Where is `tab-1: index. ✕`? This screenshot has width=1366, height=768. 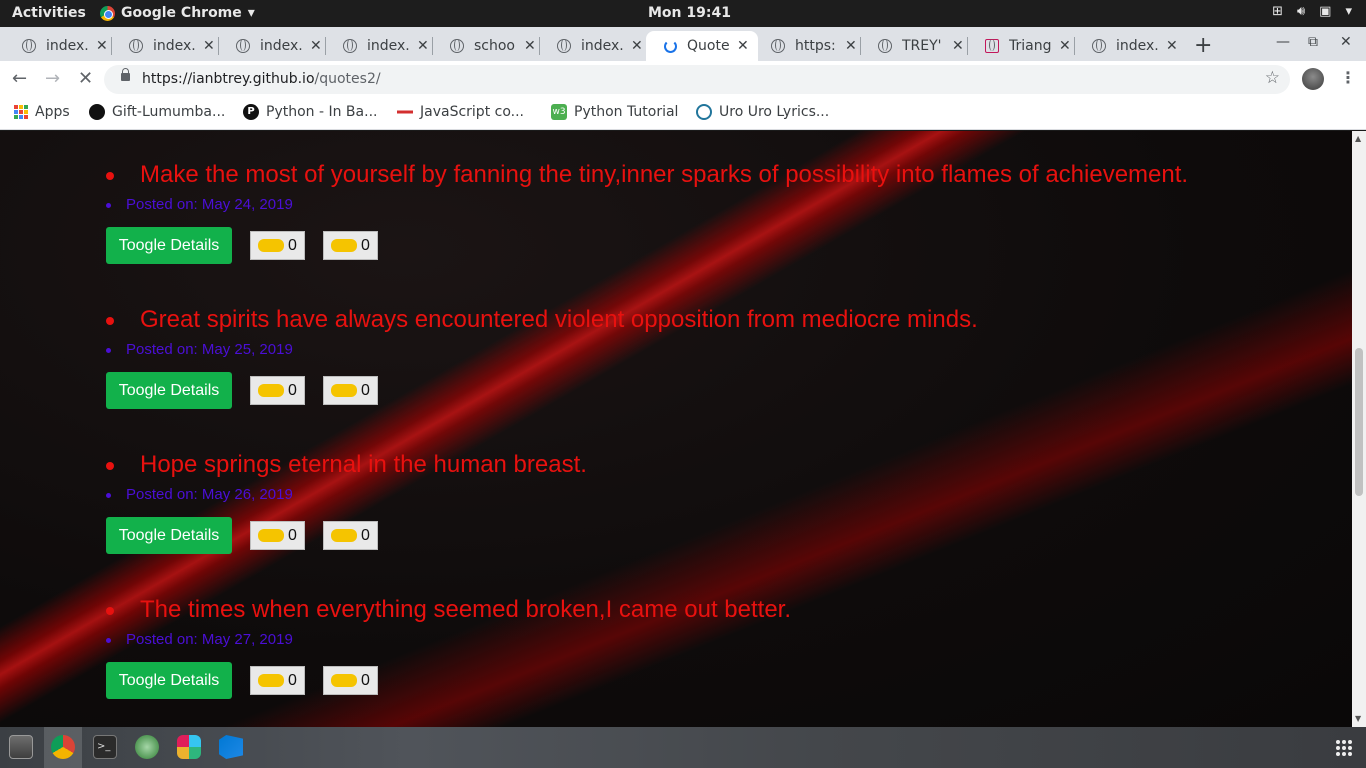
tab-1: index. ✕ is located at coordinates (163, 46).